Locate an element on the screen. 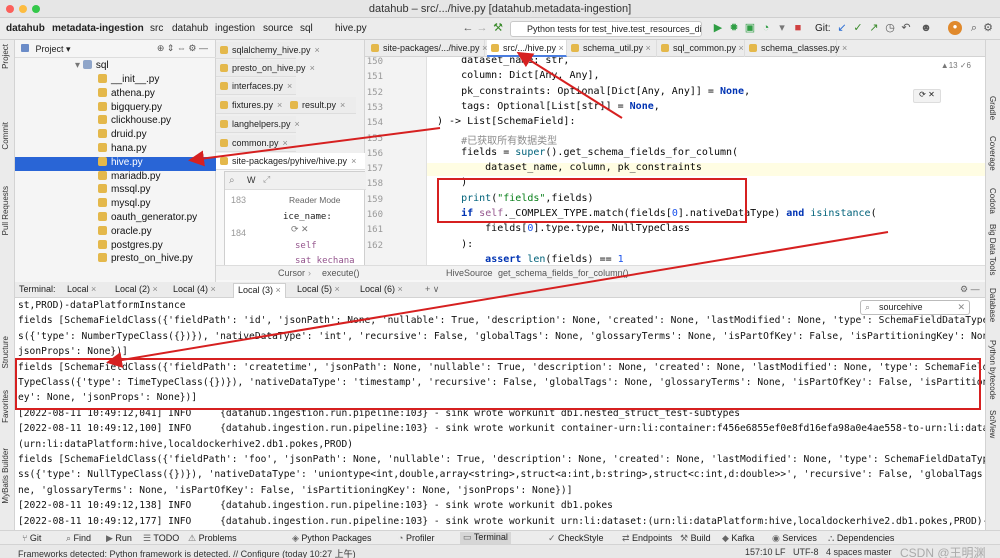 The image size is (1000, 558). editor-tab: schema_classes.py × is located at coordinates (796, 48).